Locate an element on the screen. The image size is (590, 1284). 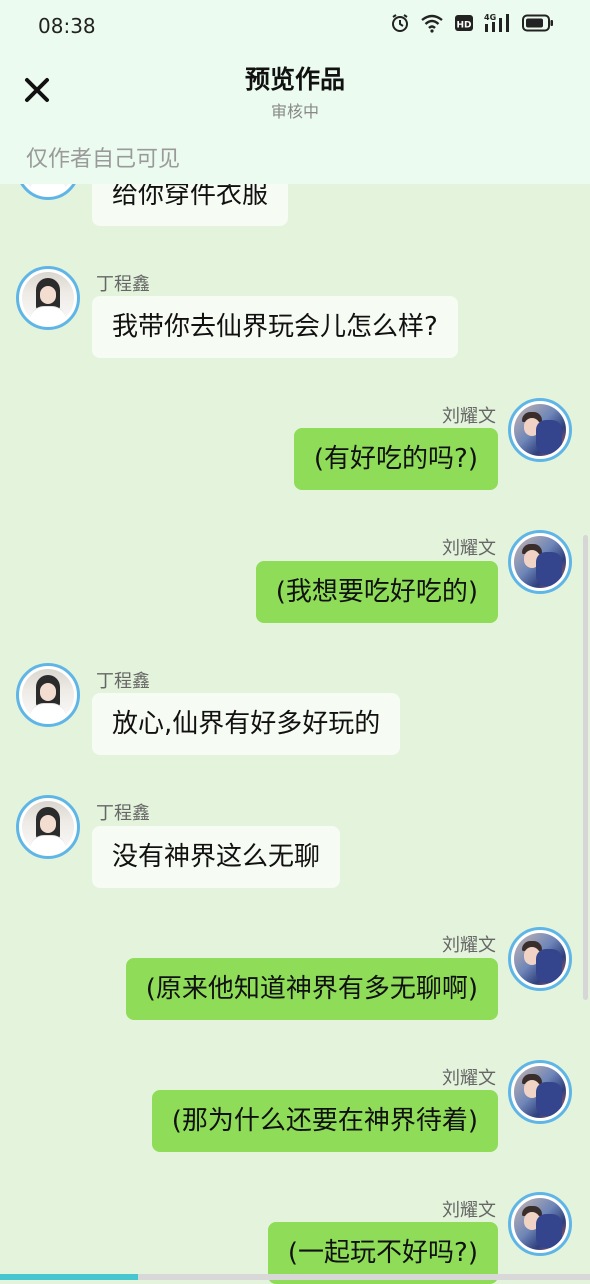
message-bubble: (有好吃的吗?) is located at coordinates (395, 459).